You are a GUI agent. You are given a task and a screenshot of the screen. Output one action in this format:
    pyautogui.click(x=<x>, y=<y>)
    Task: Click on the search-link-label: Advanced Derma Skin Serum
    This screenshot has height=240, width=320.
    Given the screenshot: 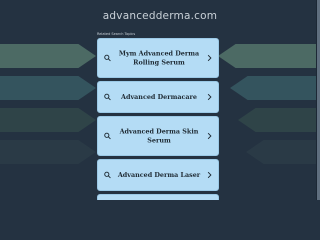 What is the action you would take?
    pyautogui.click(x=159, y=136)
    